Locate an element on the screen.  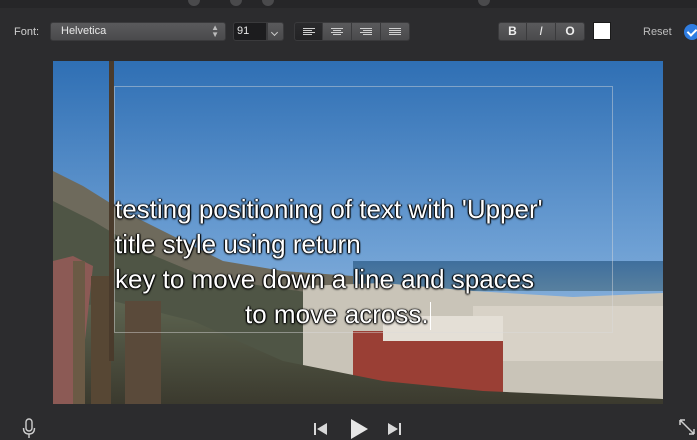
title-line-4: to move across. is located at coordinates (375, 314).